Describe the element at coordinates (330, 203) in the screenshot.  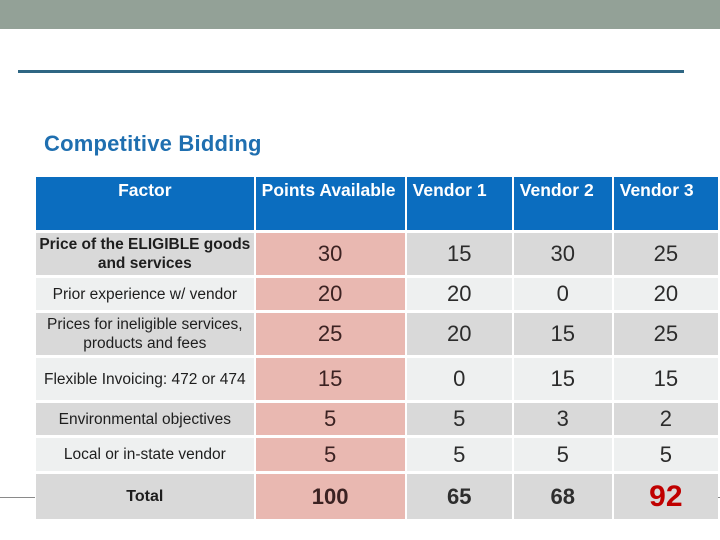
I see `header-points-available: Points Available` at that location.